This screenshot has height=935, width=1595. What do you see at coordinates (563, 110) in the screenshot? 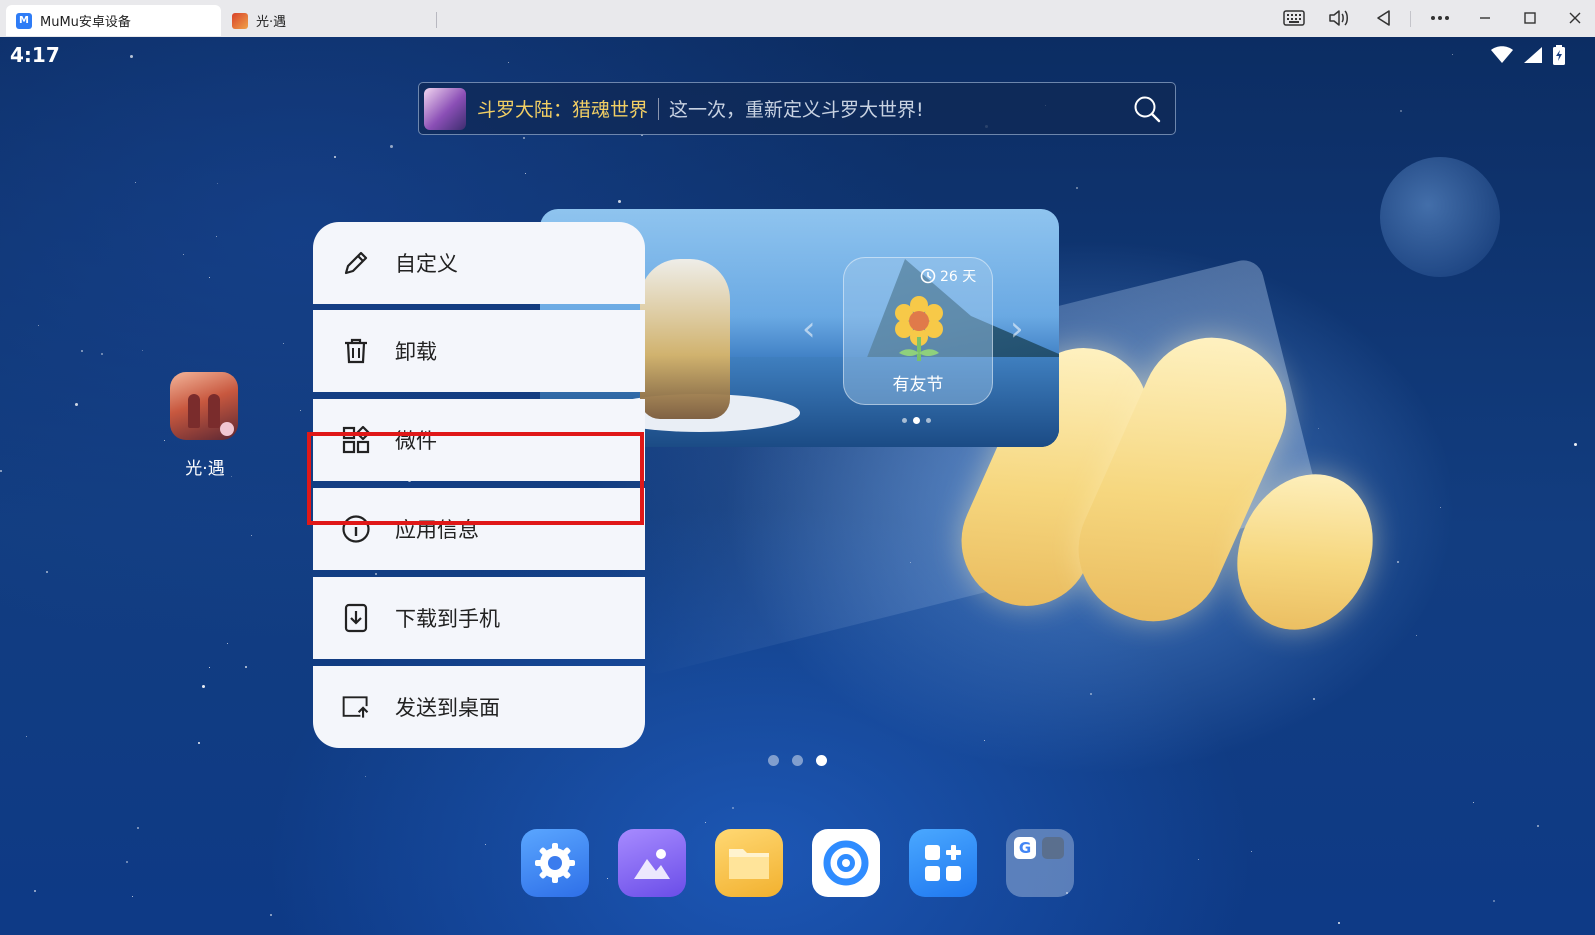
I see `search-game-title: 斗罗大陆：猎魂世界` at bounding box center [563, 110].